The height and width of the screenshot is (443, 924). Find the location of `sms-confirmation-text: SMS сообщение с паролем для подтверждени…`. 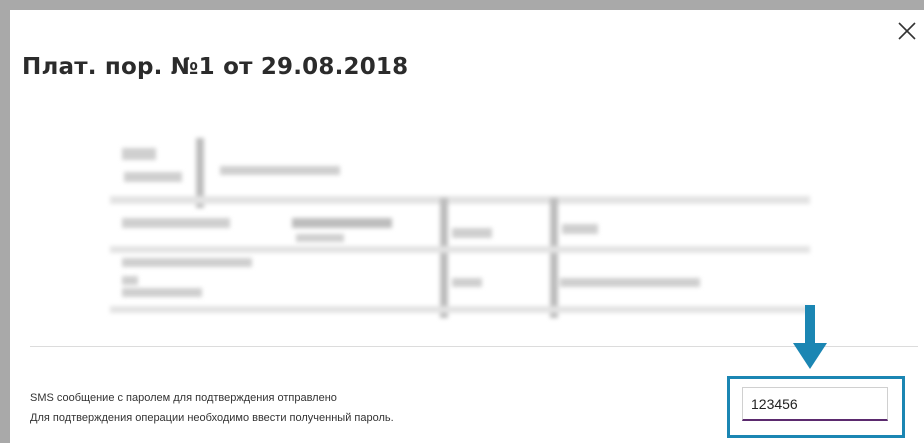

sms-confirmation-text: SMS сообщение с паролем для подтверждени… is located at coordinates (212, 408).